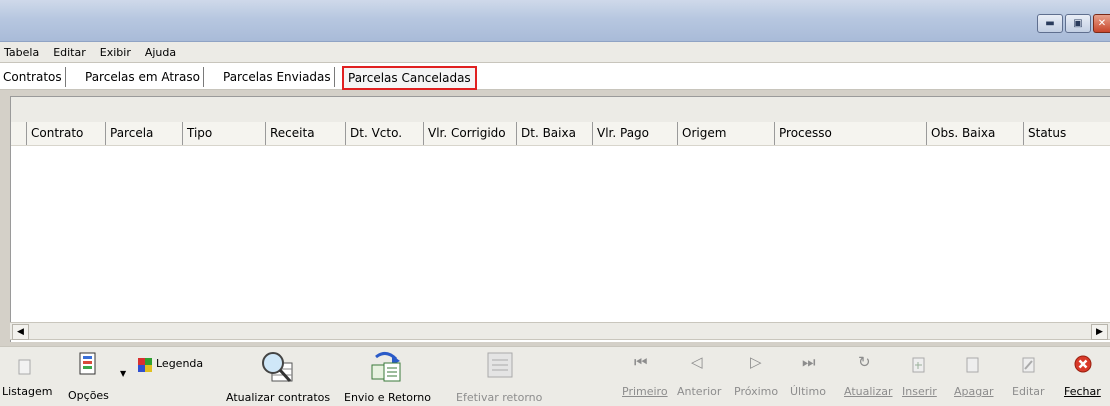 The image size is (1110, 406). I want to click on magnifier-table-icon, so click(277, 367).